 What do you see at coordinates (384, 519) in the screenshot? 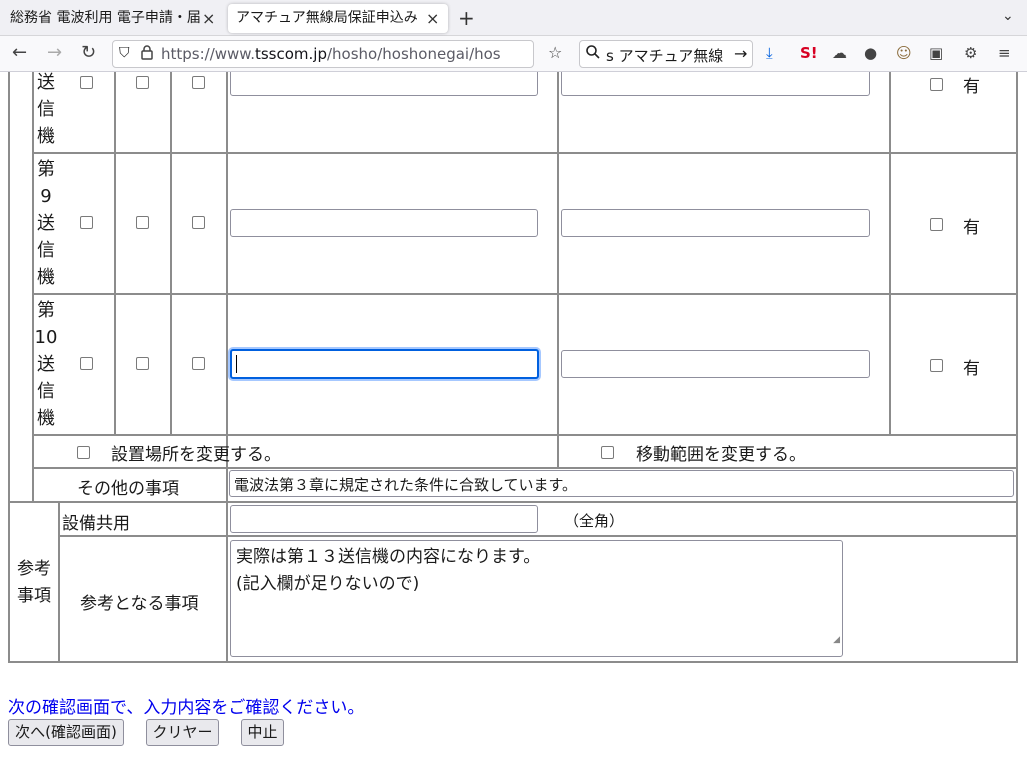
I see `equipment-sharing-input` at bounding box center [384, 519].